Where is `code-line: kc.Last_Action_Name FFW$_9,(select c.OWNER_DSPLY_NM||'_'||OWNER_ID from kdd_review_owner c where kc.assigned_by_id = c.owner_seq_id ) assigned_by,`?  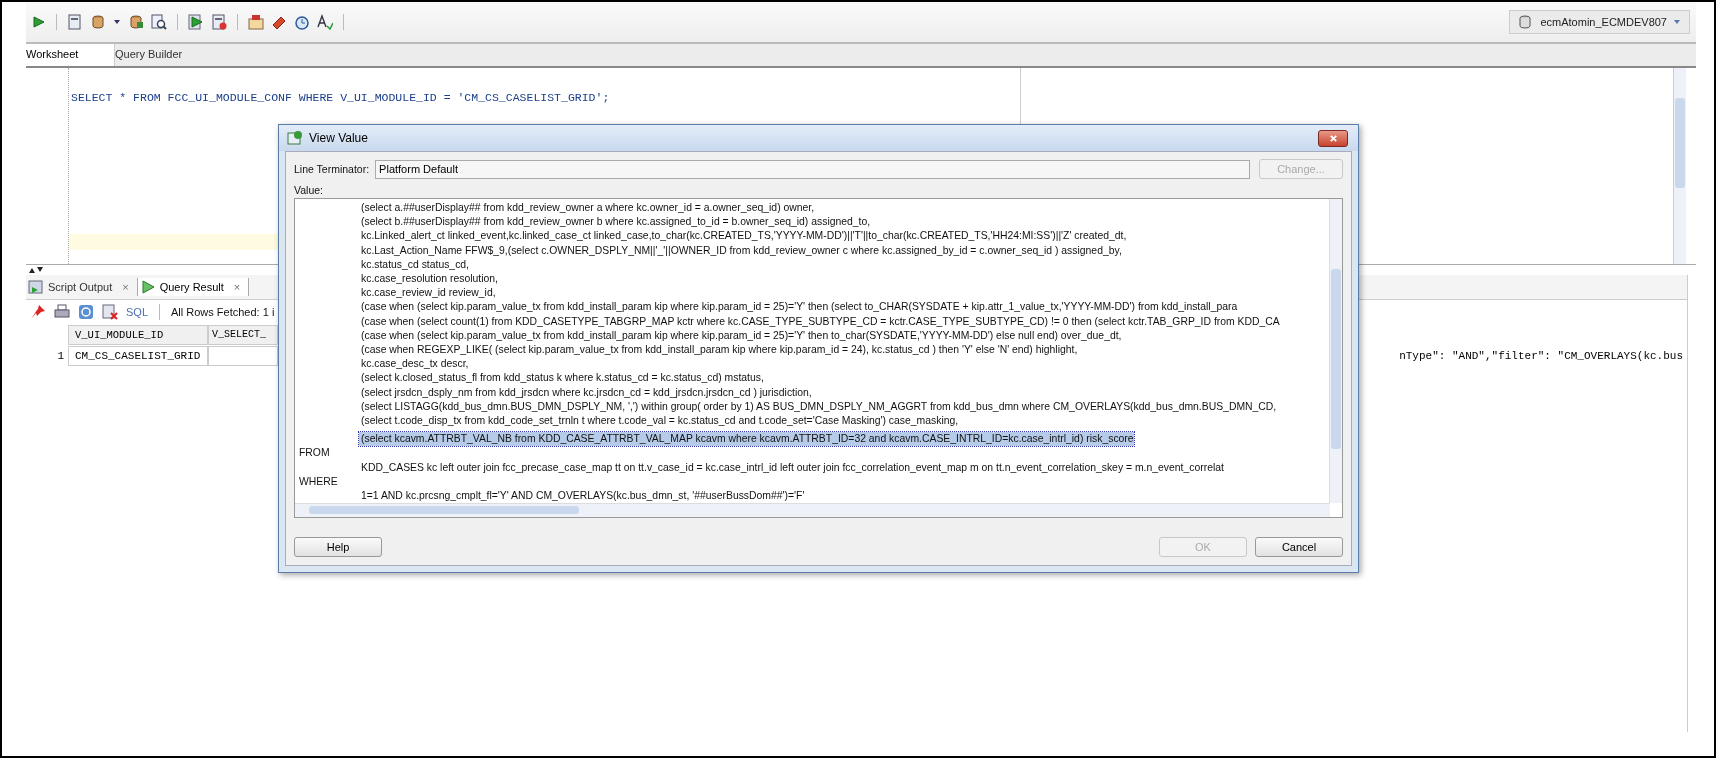 code-line: kc.Last_Action_Name FFW$_9,(select c.OWNER_DSPLY_NM||'_'||OWNER_ID from kdd_review_owner c where kc.assigned_by_id = c.owner_seq_id ) assigned_by, is located at coordinates (741, 250).